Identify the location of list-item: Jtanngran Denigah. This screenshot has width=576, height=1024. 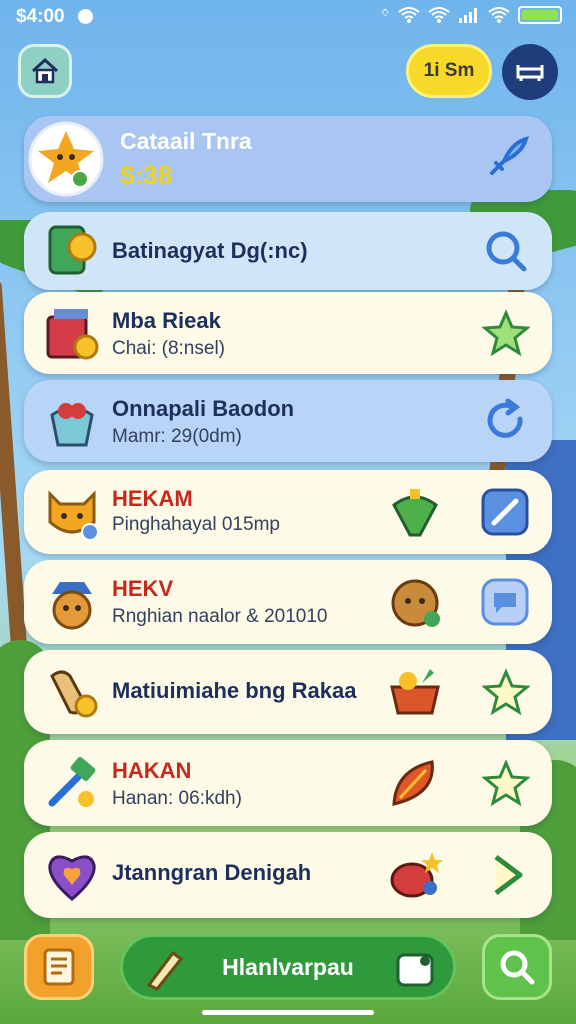
(288, 875).